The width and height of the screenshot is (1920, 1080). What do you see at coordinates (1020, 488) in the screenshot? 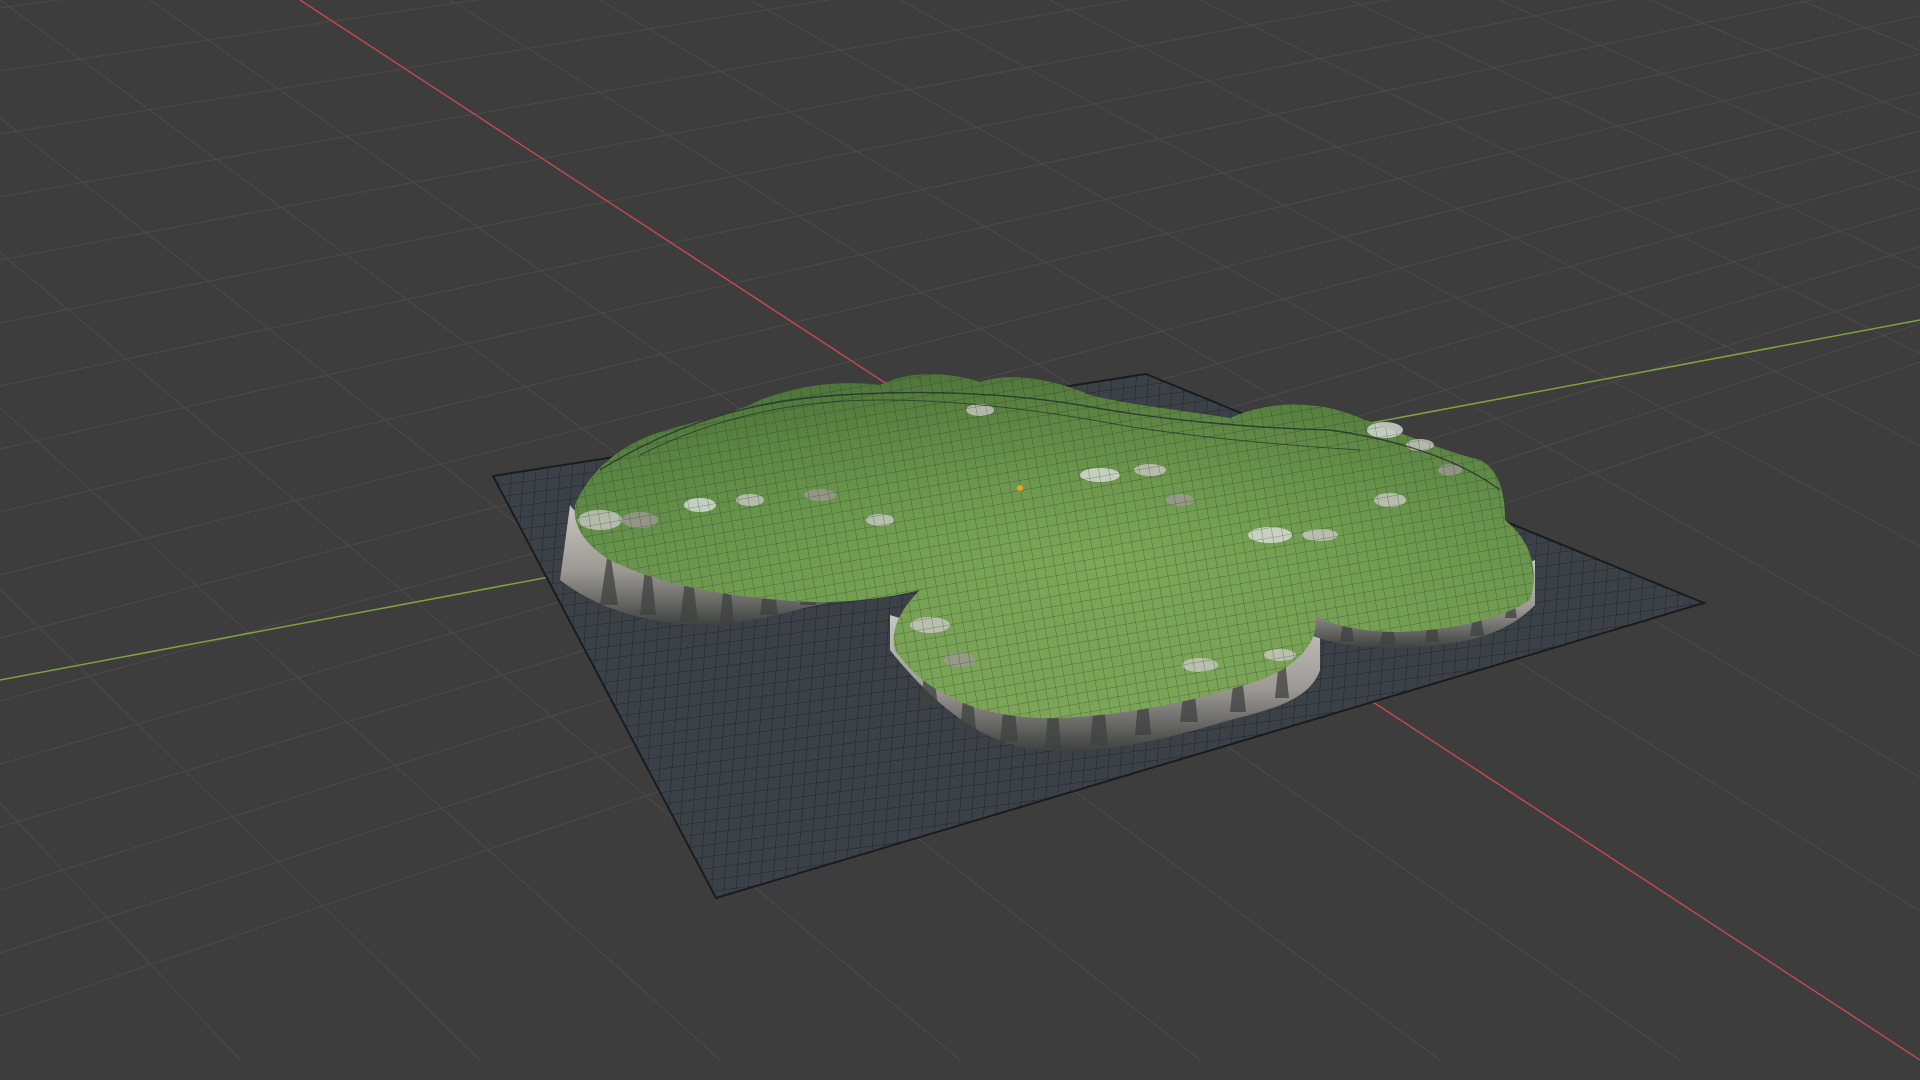
I see `object-origin-marker` at bounding box center [1020, 488].